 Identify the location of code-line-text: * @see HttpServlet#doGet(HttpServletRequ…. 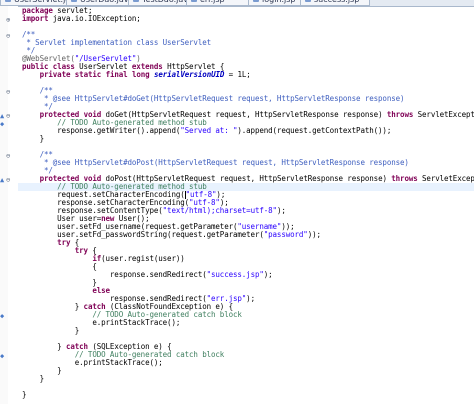
(213, 98).